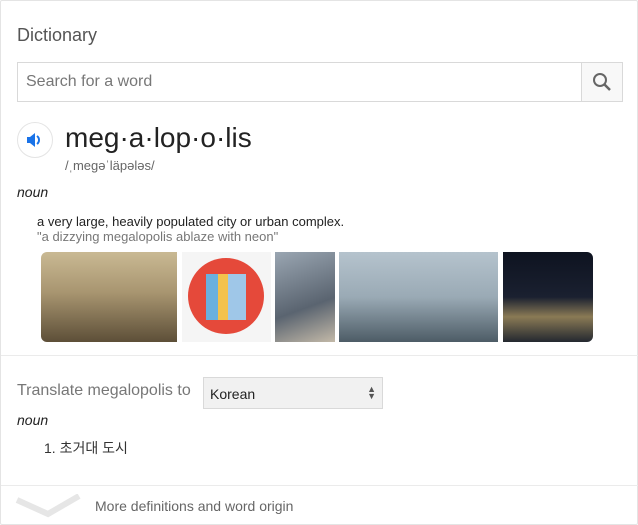 The height and width of the screenshot is (525, 638). Describe the element at coordinates (305, 297) in the screenshot. I see `image-city-aerial` at that location.